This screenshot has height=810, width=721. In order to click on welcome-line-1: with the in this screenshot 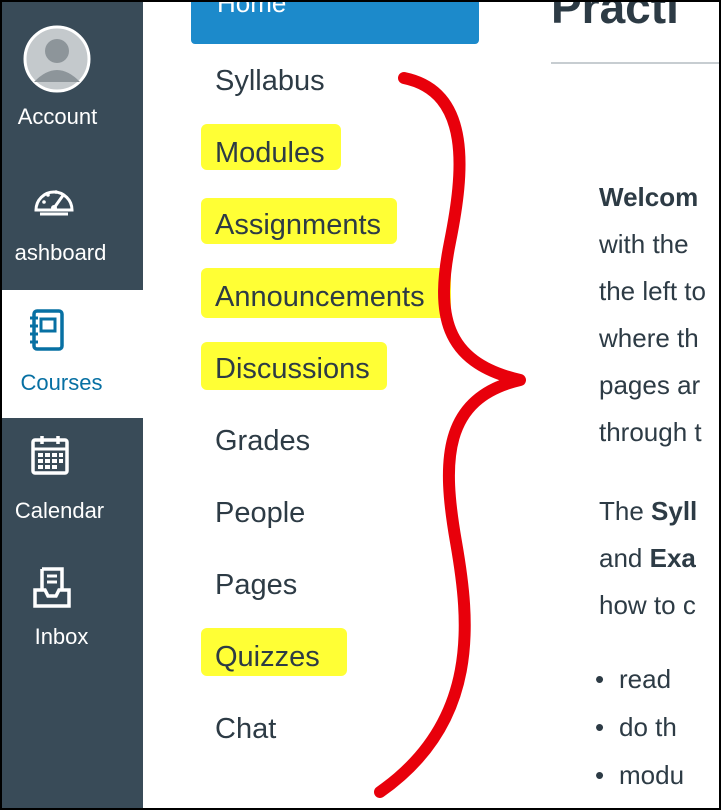, I will do `click(644, 244)`.